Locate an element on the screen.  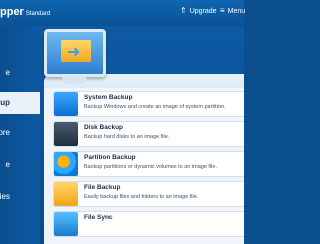
menu-button: ≡ Menu is located at coordinates (232, 10).